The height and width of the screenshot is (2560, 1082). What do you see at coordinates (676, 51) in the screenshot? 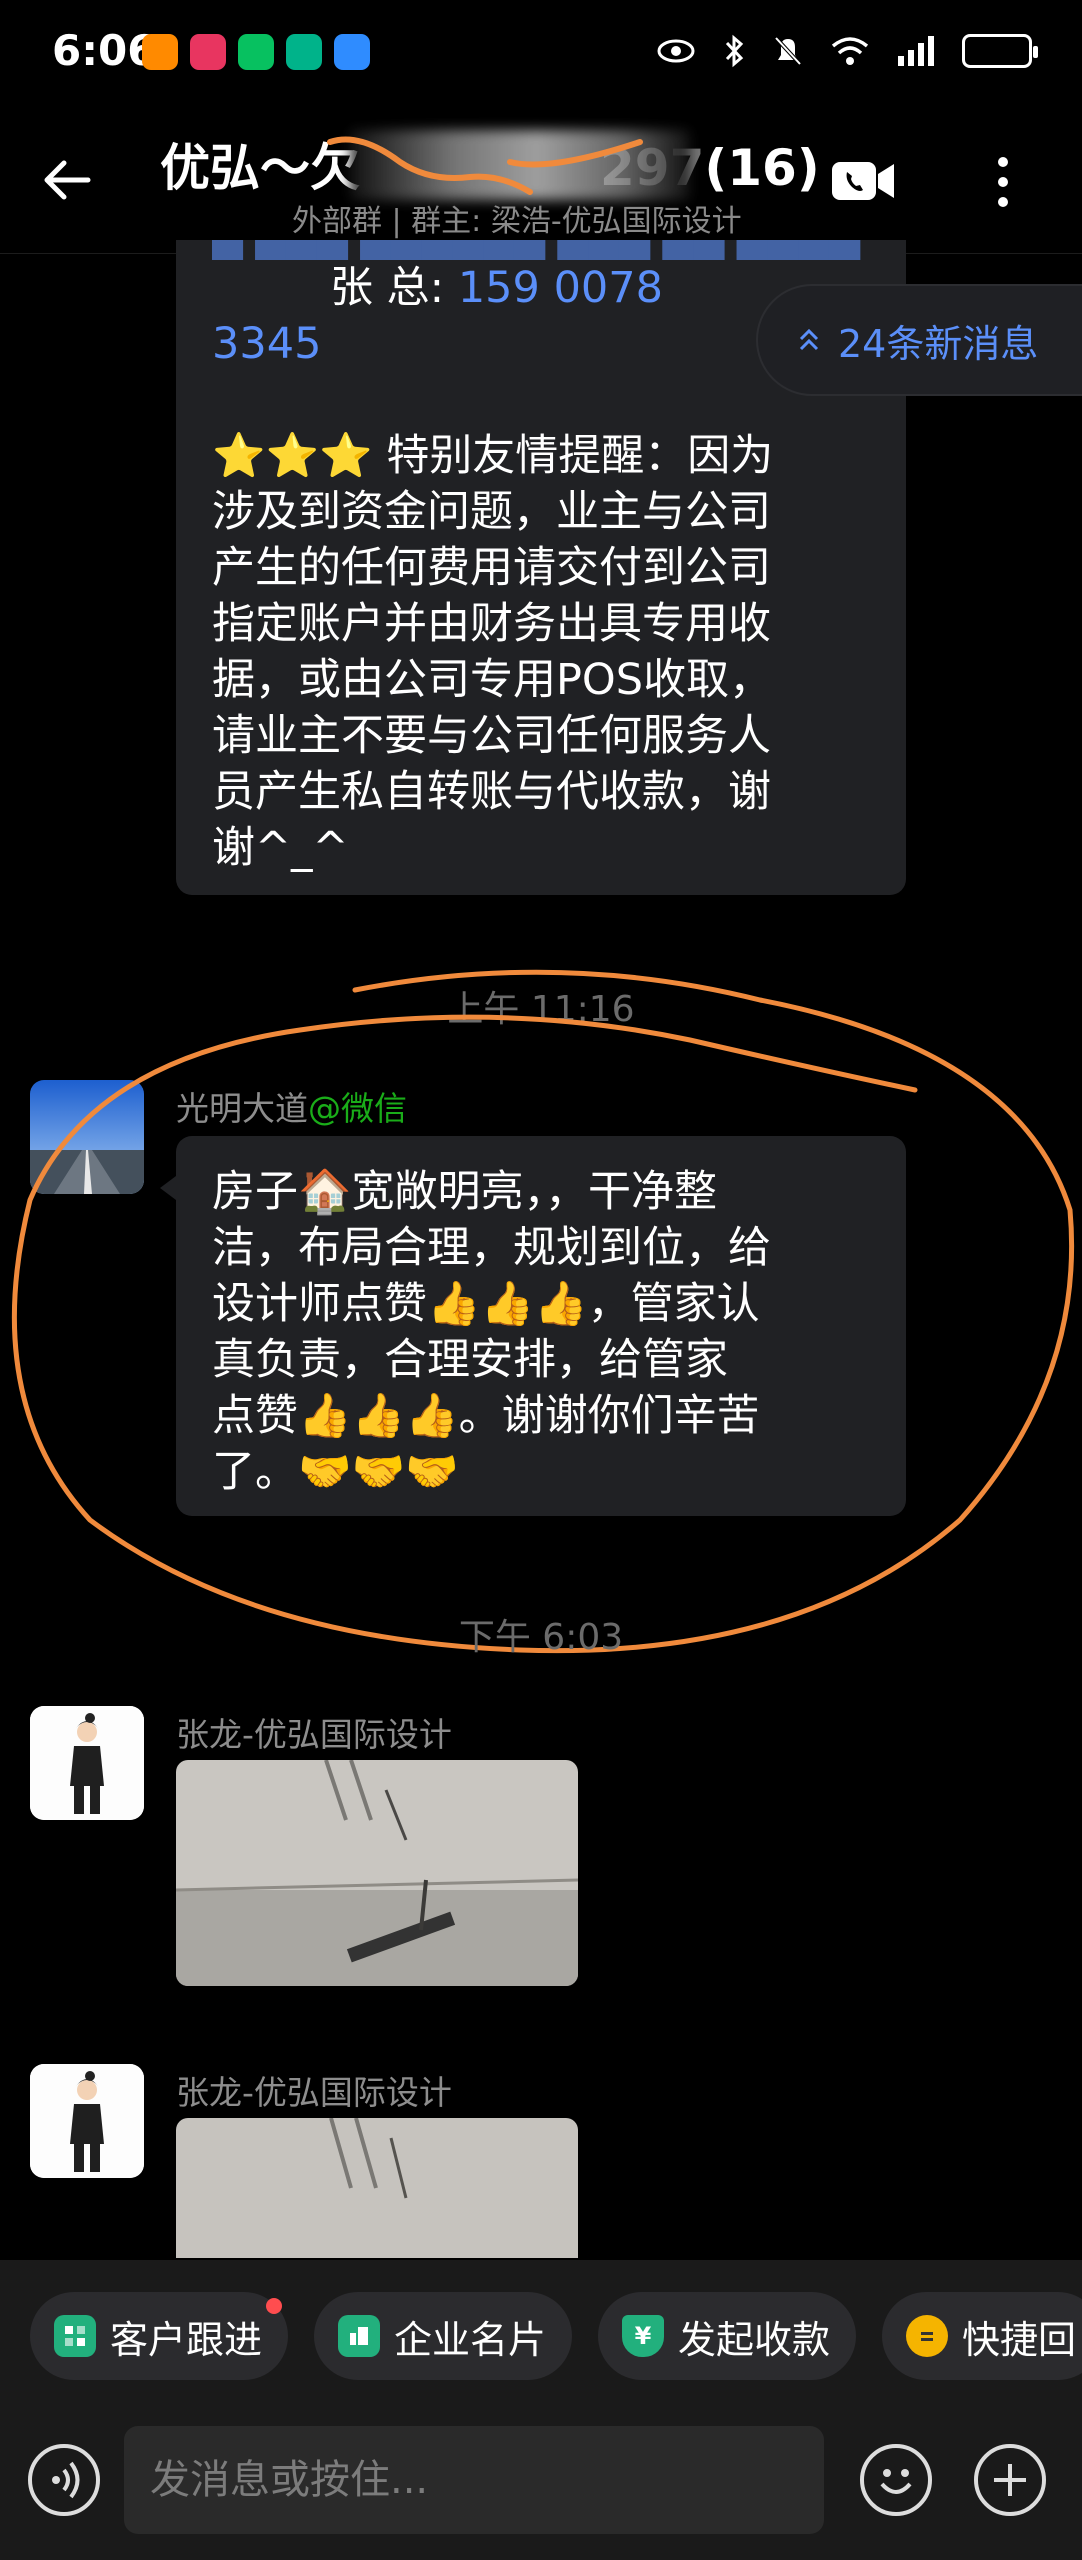
I see `eye-icon` at bounding box center [676, 51].